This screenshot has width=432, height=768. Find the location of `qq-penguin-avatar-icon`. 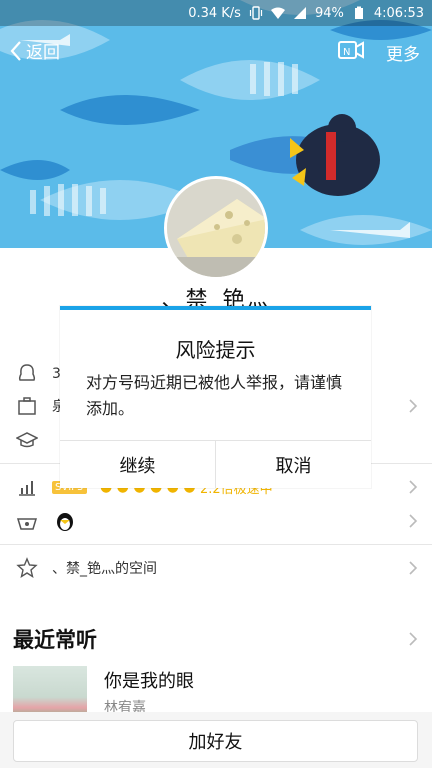

qq-penguin-avatar-icon is located at coordinates (65, 522).